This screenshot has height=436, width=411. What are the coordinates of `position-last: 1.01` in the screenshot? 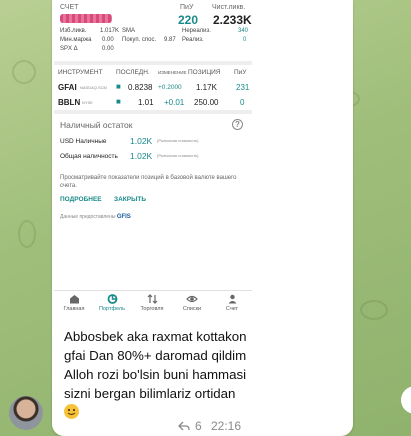 It's located at (146, 102).